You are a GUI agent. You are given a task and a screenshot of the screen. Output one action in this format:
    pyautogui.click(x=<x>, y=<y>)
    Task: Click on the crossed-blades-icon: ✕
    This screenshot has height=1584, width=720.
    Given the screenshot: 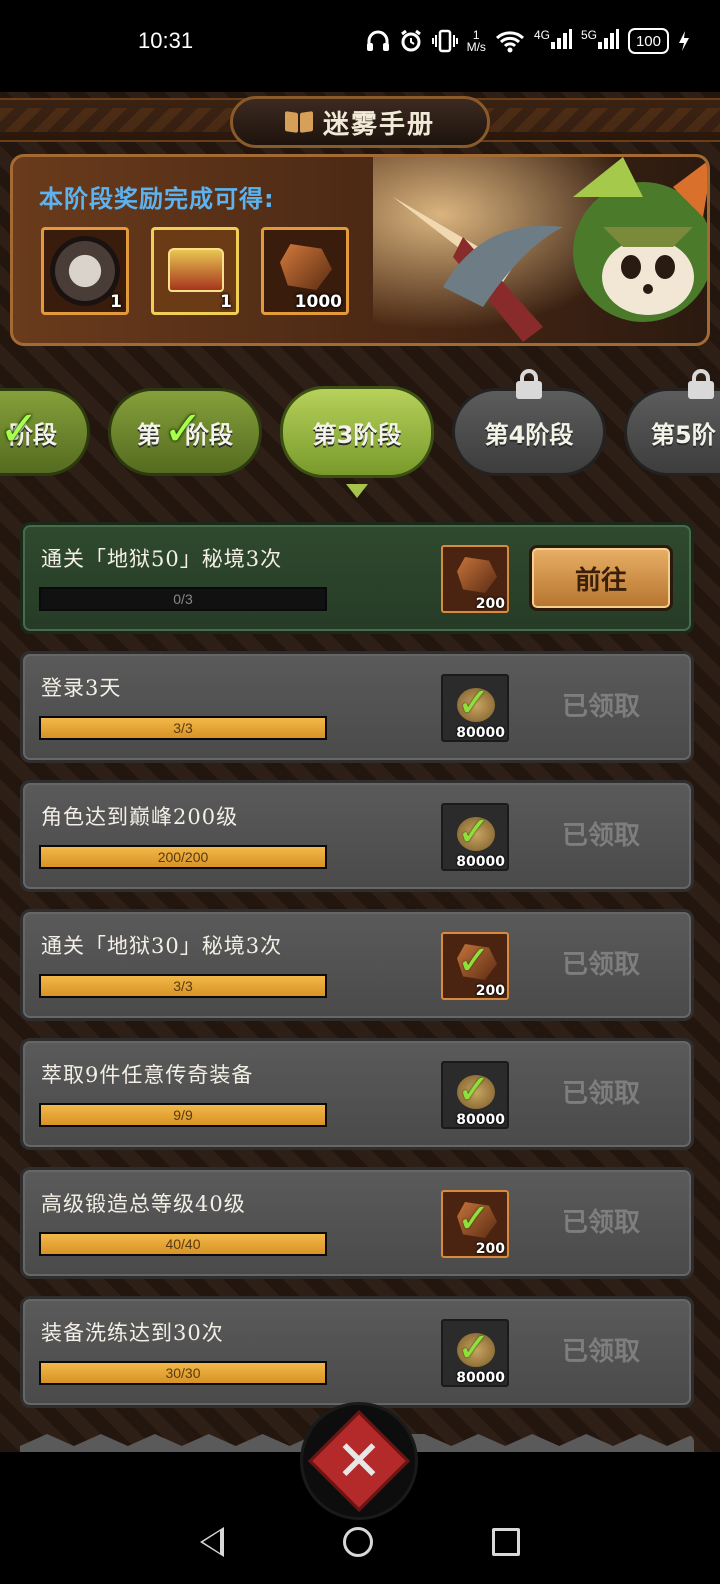 What is the action you would take?
    pyautogui.click(x=359, y=1461)
    